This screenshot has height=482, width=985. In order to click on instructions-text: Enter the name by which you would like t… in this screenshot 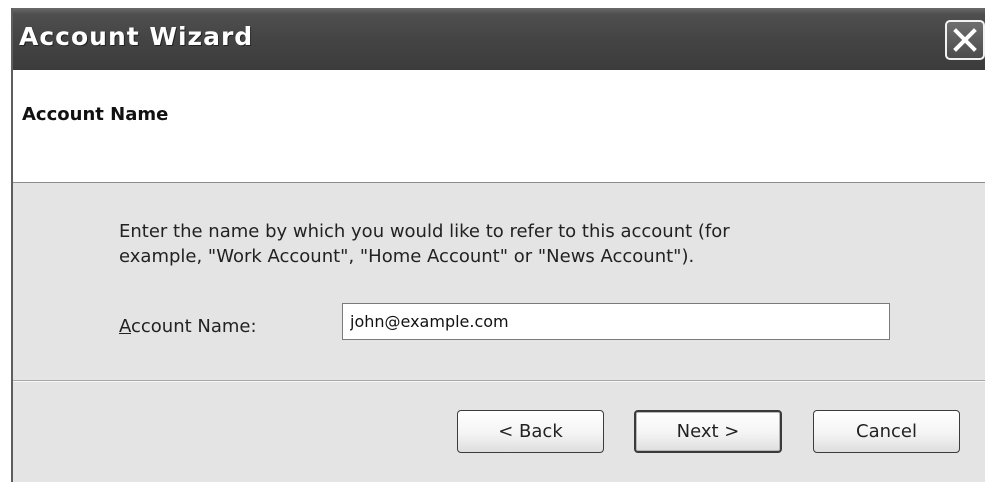, I will do `click(499, 244)`.